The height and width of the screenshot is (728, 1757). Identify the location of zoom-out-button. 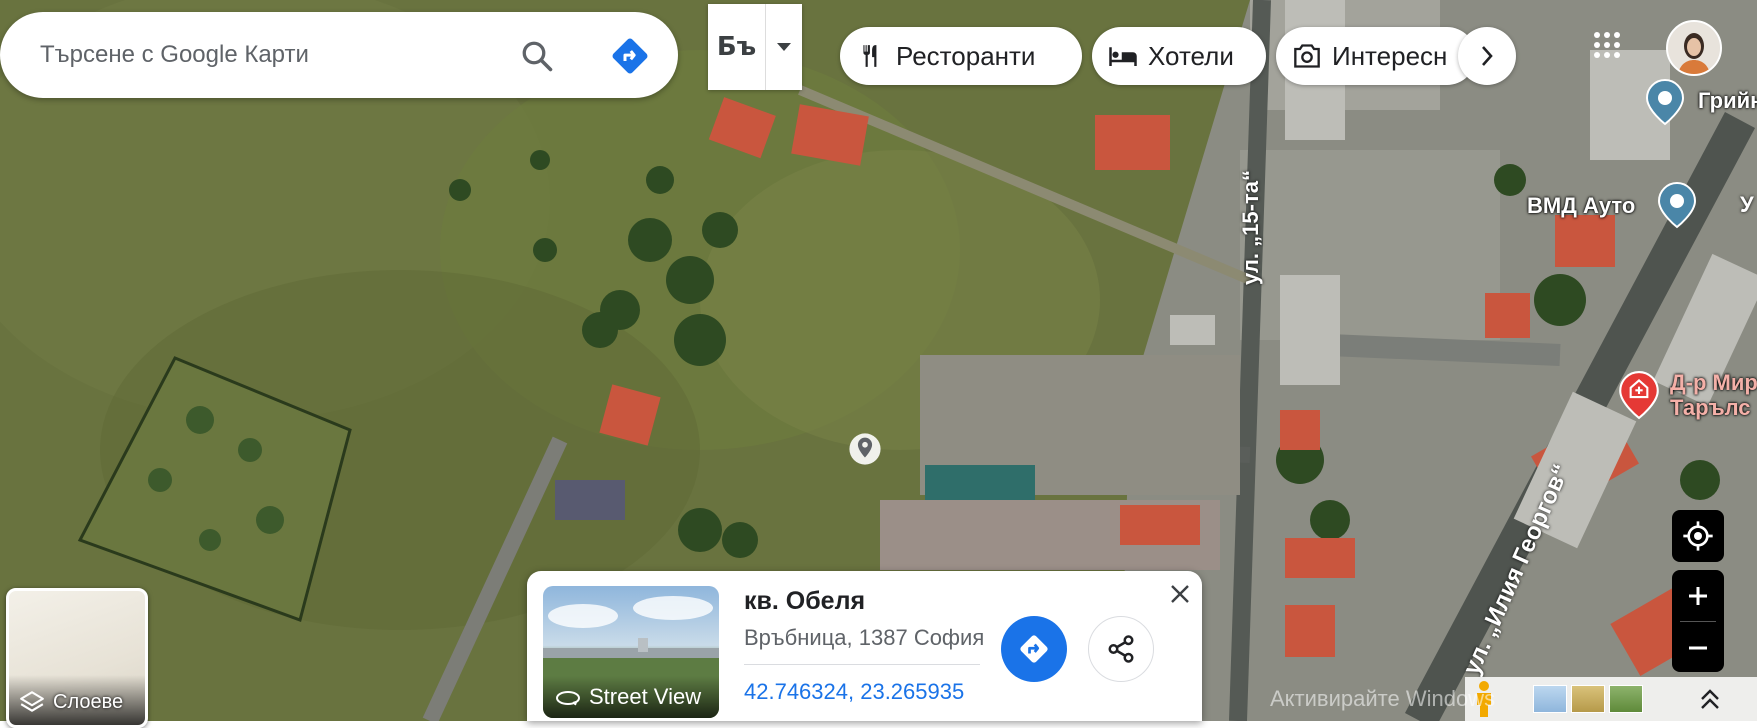
(1698, 647).